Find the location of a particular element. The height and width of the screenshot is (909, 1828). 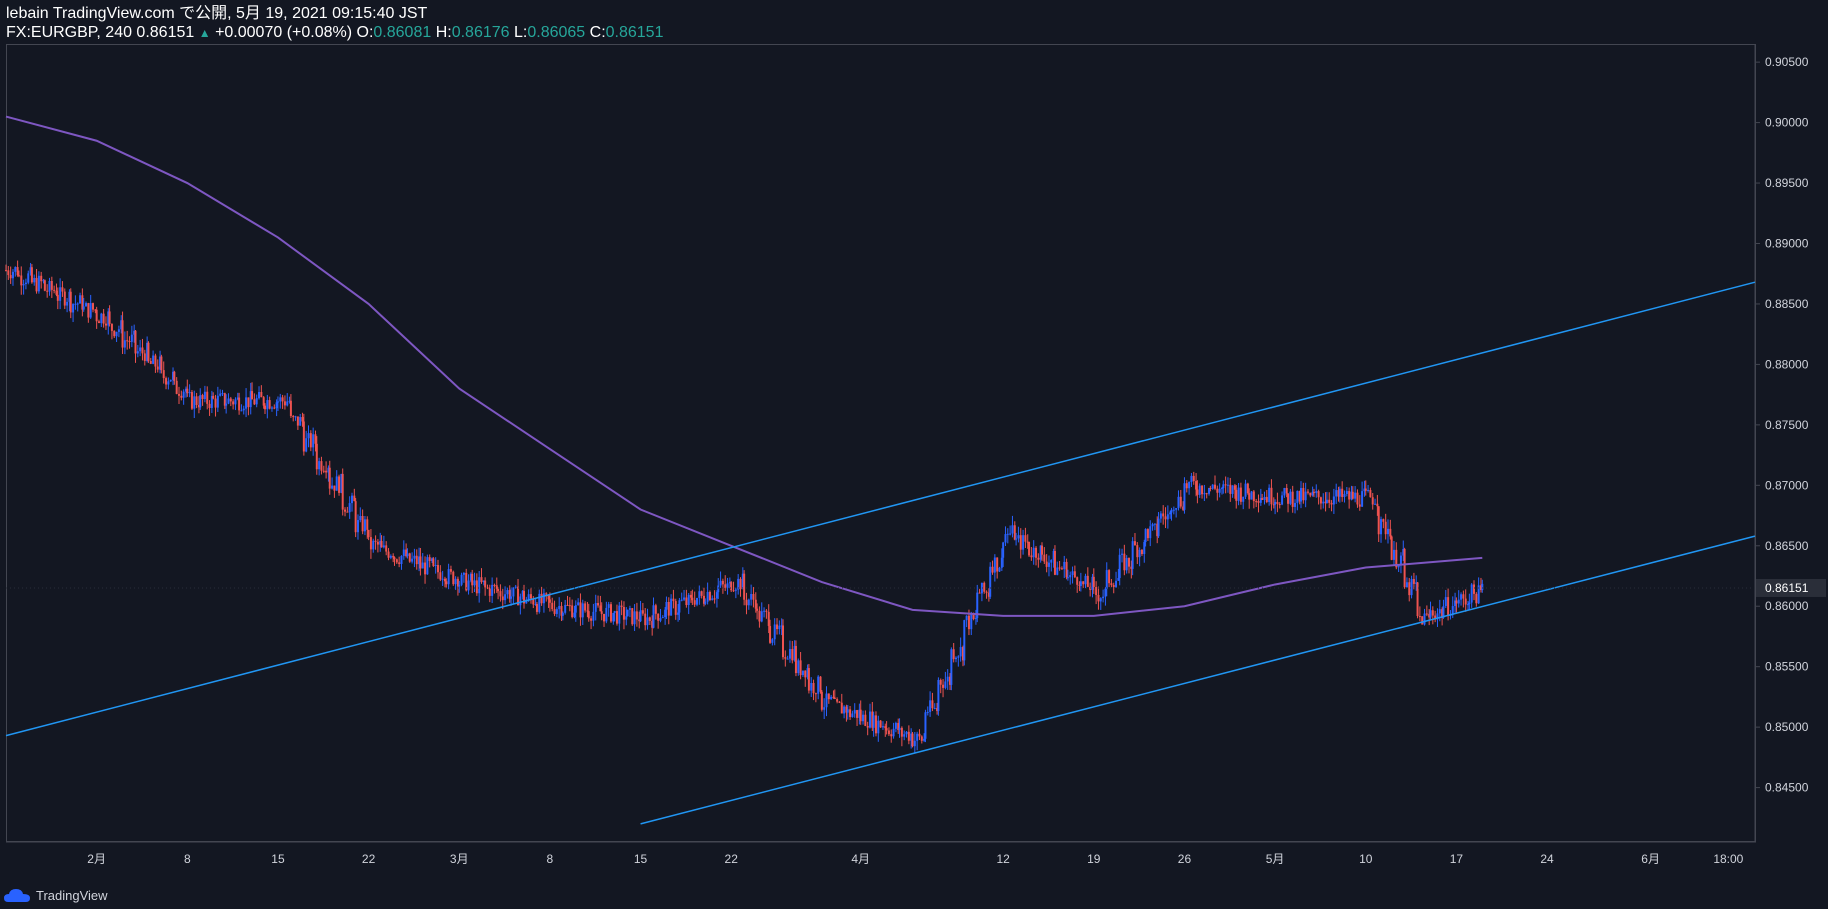

time-axis: 2月 8 15 22 3月 8 15 22 4月 12 19 26 5月 10 17 24 6月 18:00 is located at coordinates (915, 859).